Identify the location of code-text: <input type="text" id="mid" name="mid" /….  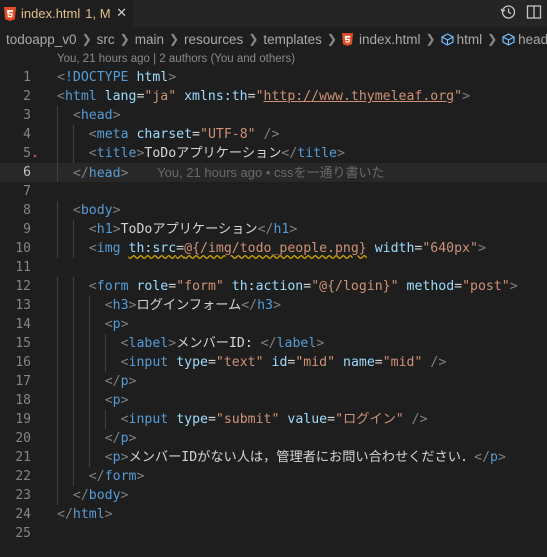
(284, 362).